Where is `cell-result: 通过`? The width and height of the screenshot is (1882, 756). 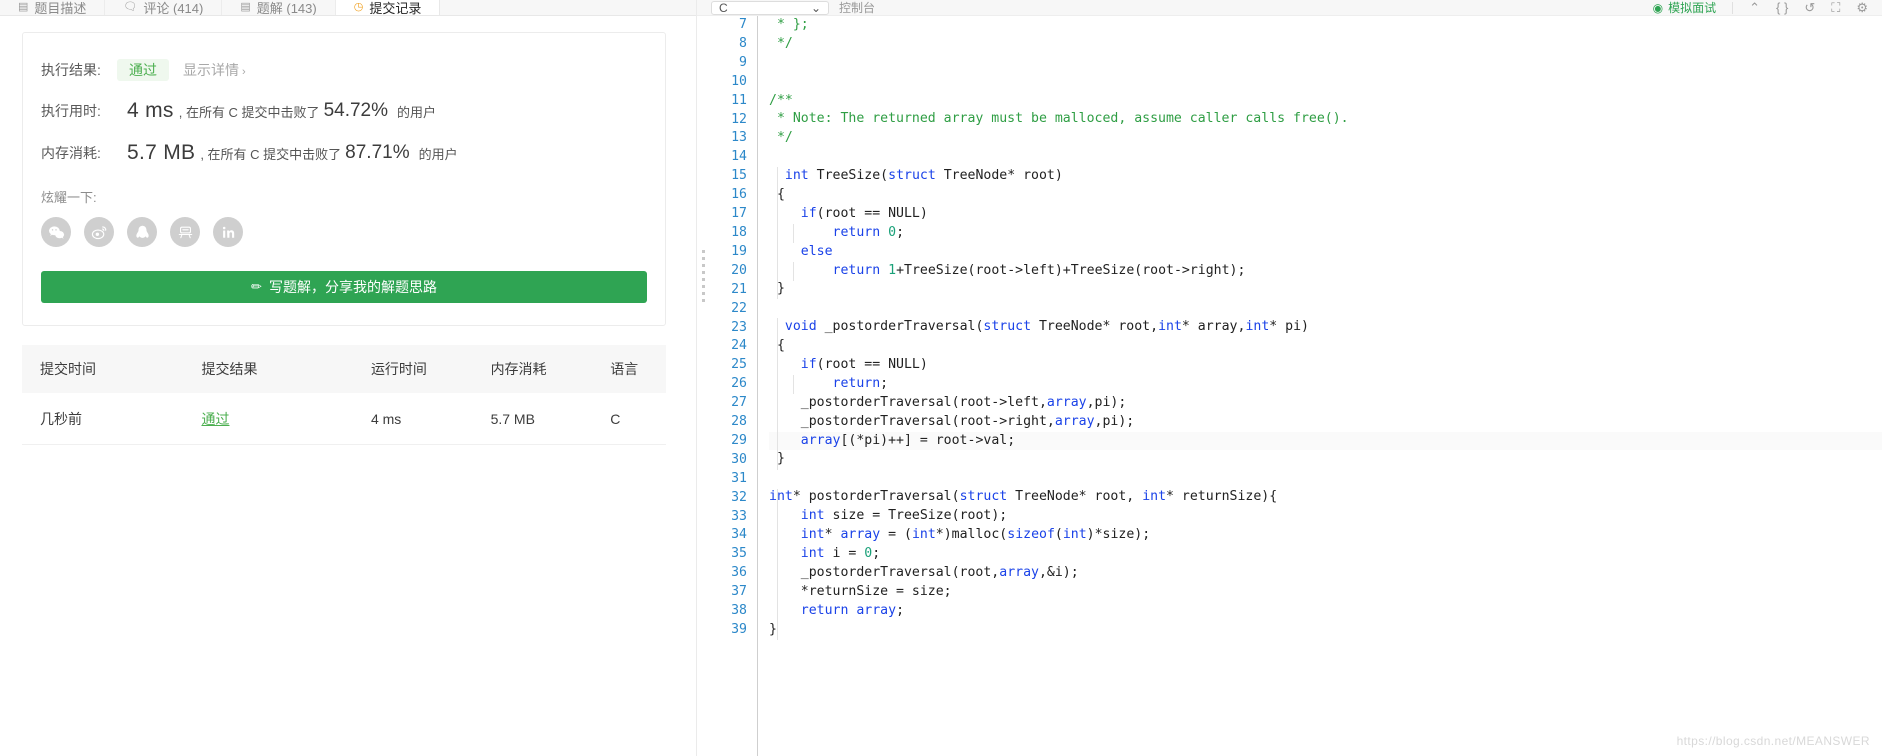 cell-result: 通过 is located at coordinates (285, 419).